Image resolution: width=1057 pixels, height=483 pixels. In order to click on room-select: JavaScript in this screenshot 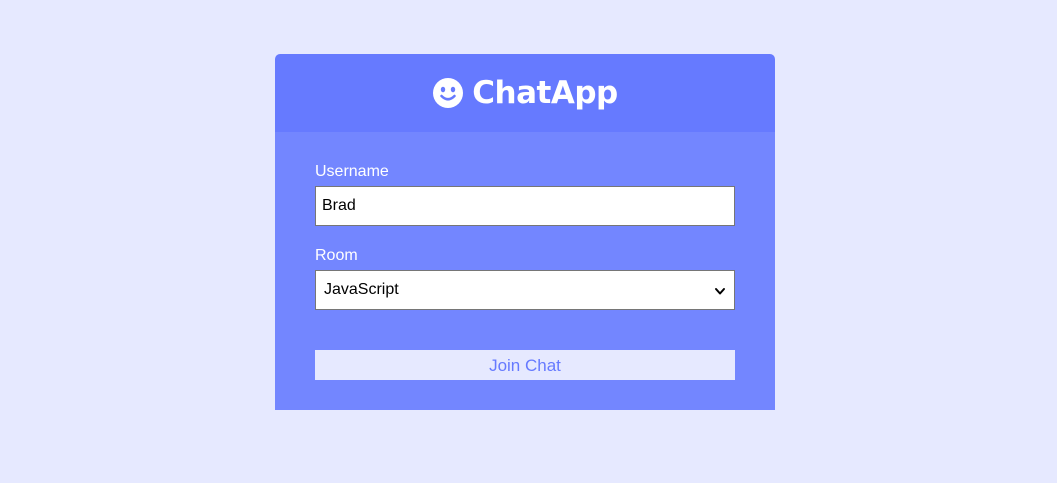, I will do `click(525, 290)`.